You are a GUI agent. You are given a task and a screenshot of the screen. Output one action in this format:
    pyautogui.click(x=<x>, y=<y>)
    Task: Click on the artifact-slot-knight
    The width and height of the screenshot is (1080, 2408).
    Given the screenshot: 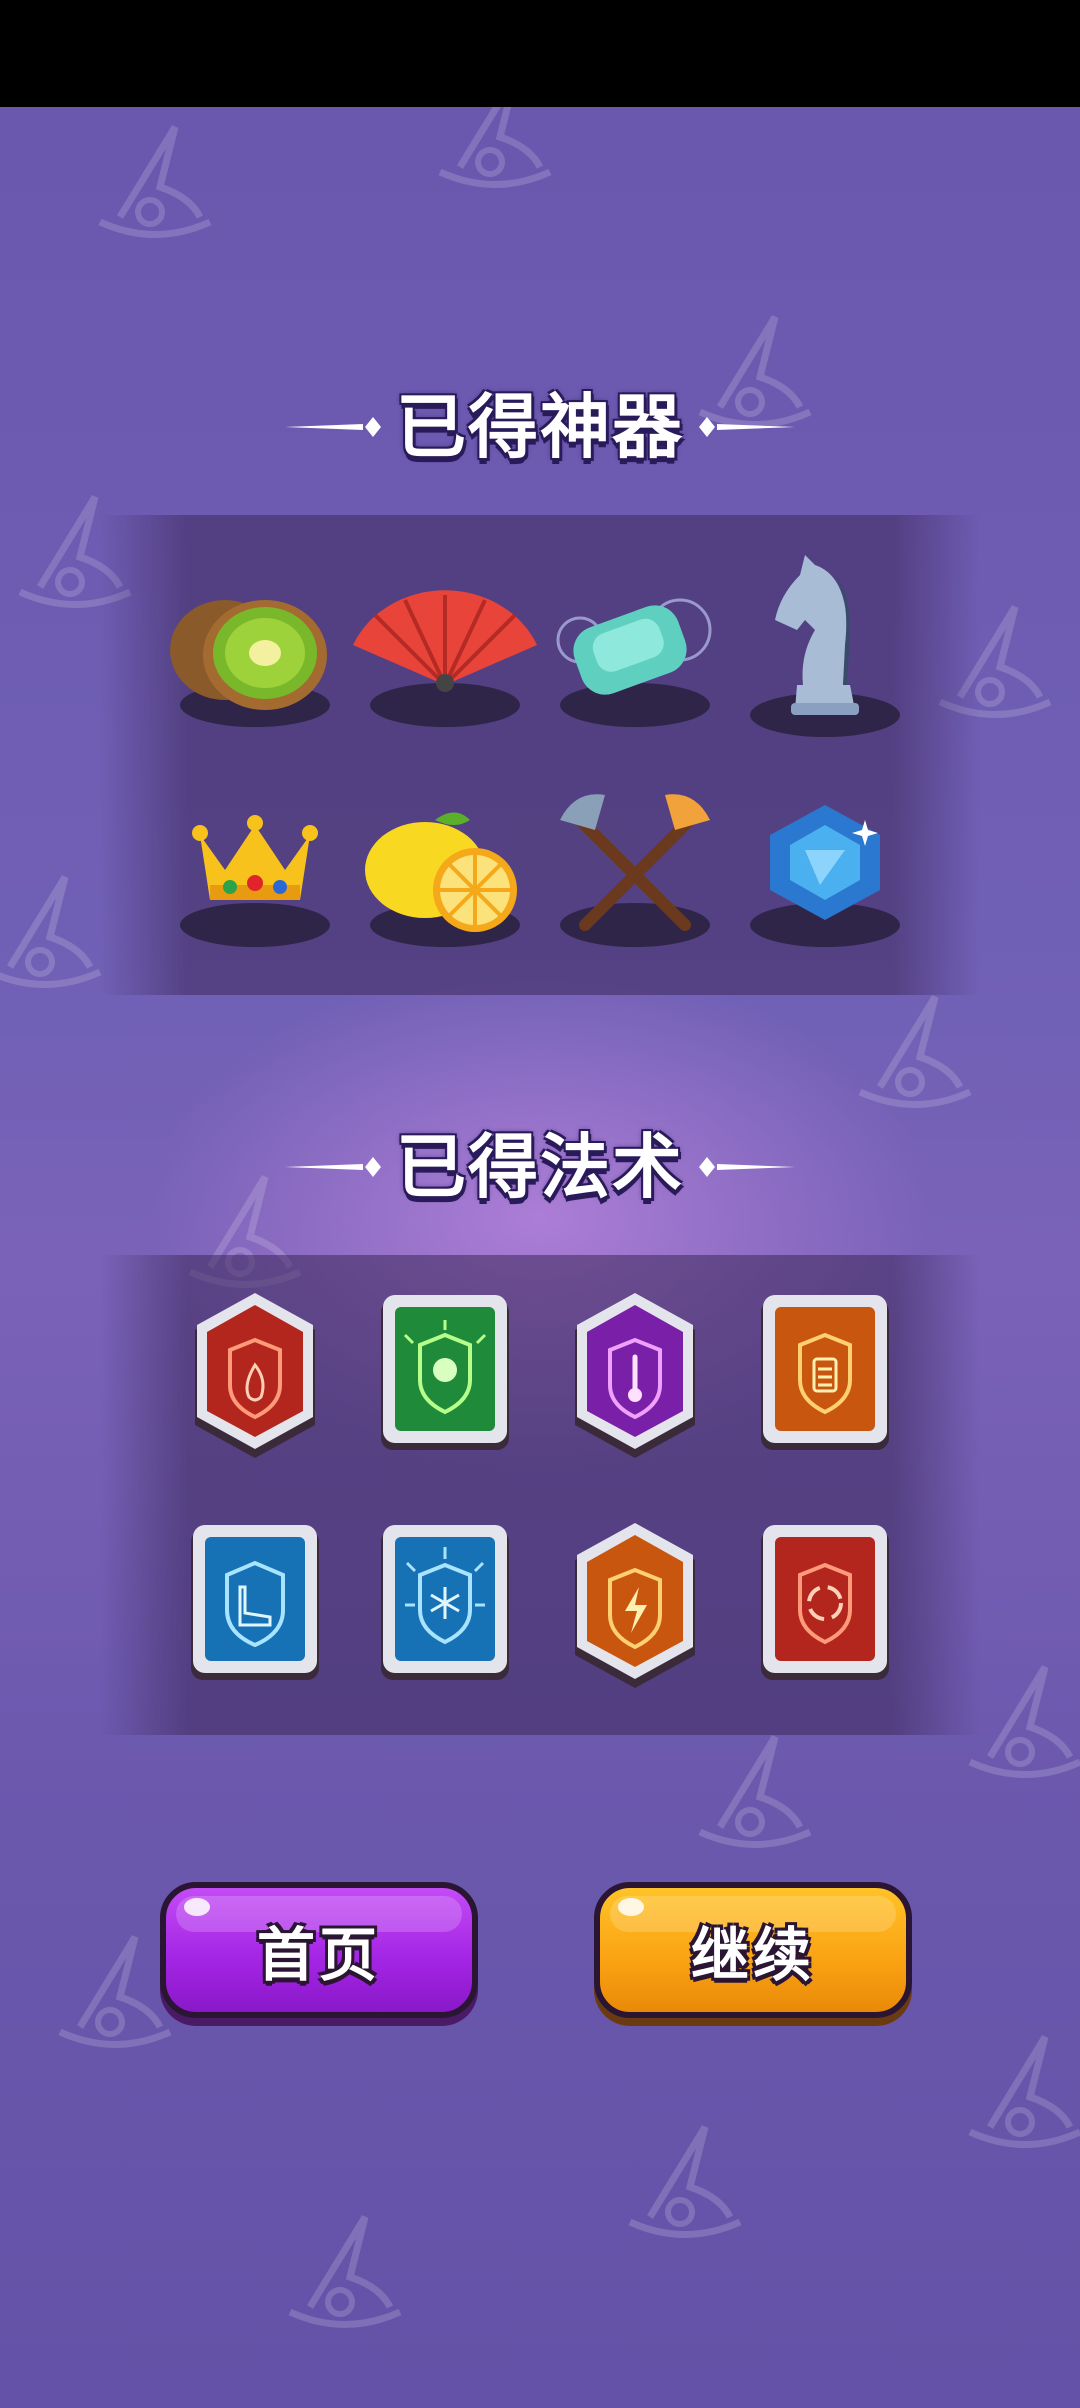 What is the action you would take?
    pyautogui.click(x=825, y=645)
    